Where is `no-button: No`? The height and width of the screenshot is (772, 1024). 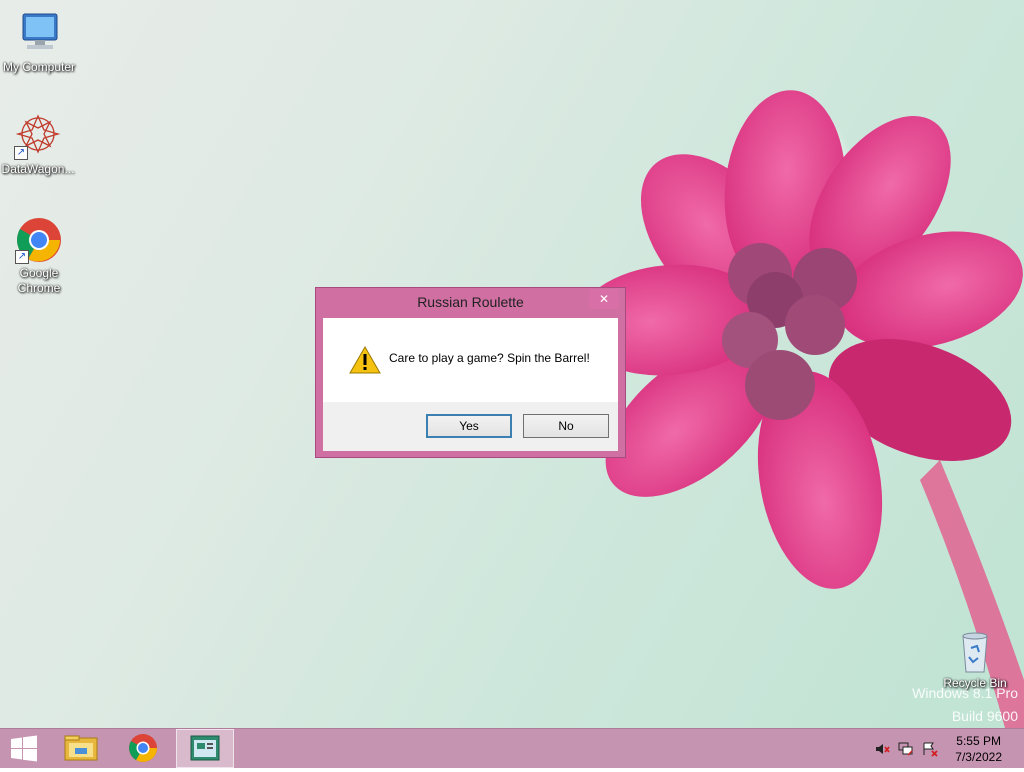
no-button: No is located at coordinates (566, 426).